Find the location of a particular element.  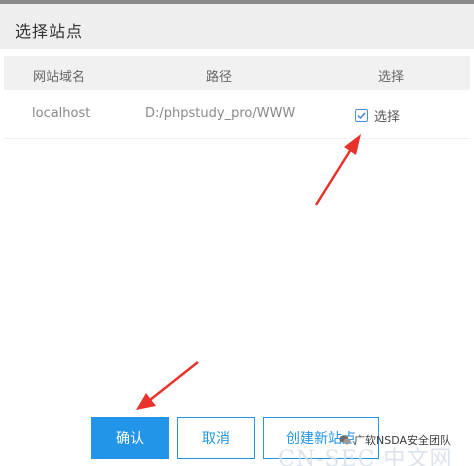

cancel-button: 取消 is located at coordinates (216, 438).